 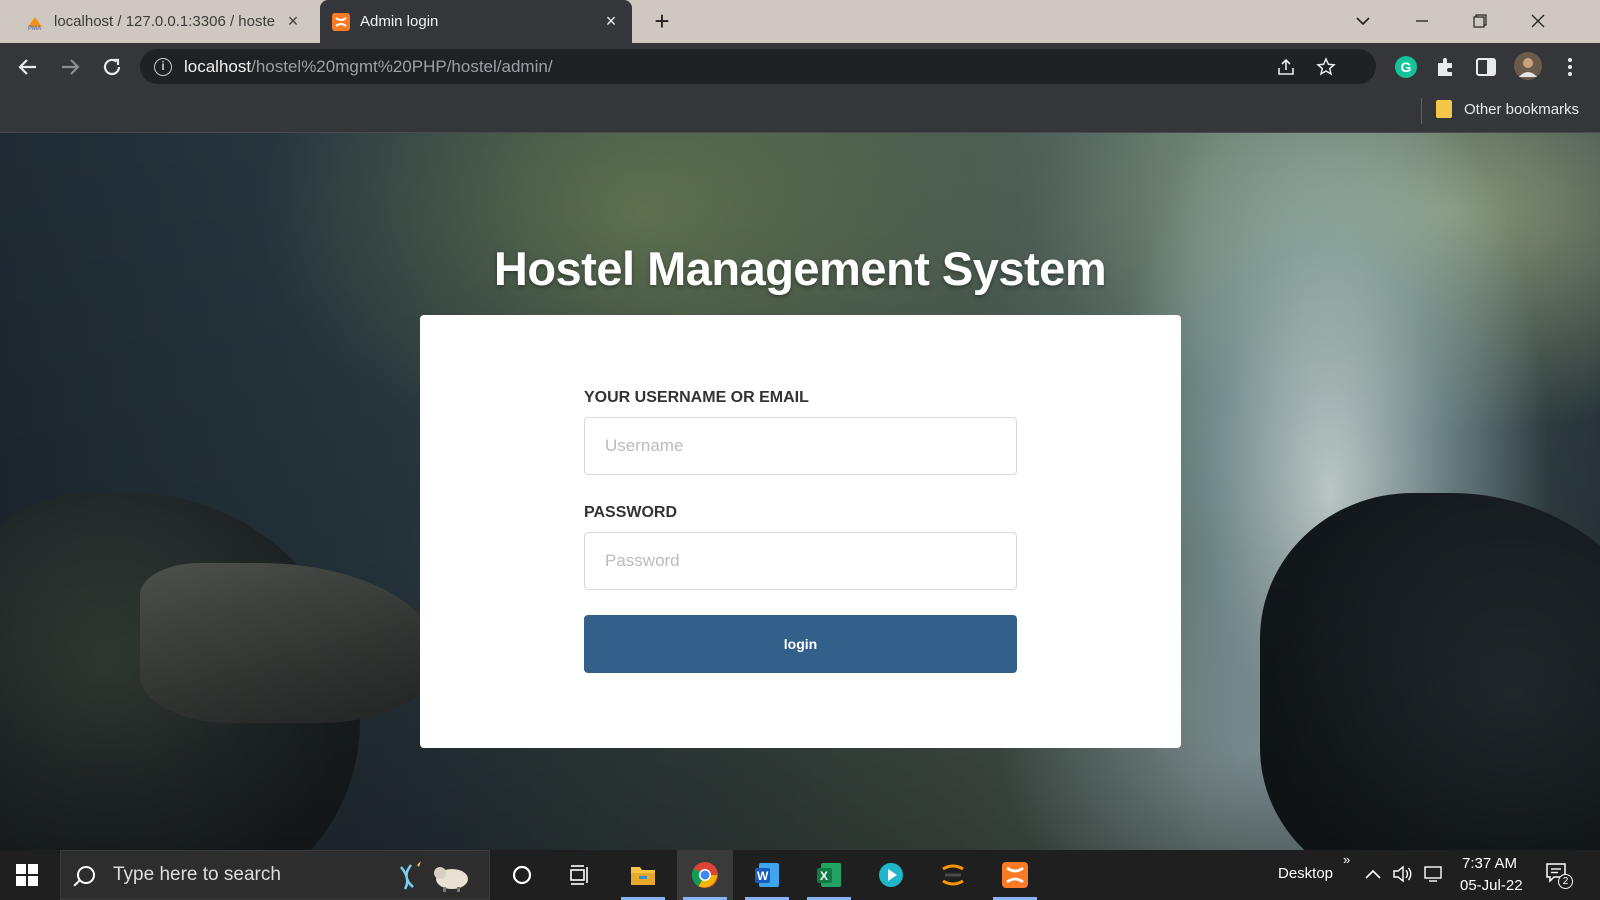 What do you see at coordinates (953, 875) in the screenshot?
I see `sublime-icon` at bounding box center [953, 875].